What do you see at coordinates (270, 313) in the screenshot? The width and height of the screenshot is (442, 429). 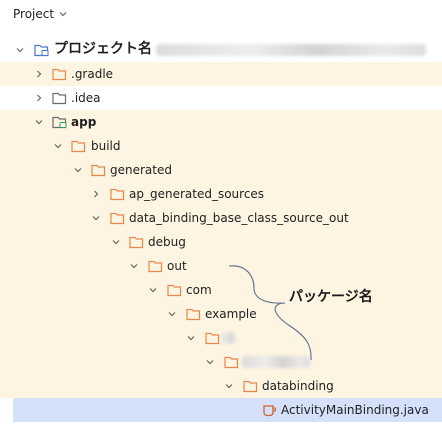 I see `package-brace-annotation` at bounding box center [270, 313].